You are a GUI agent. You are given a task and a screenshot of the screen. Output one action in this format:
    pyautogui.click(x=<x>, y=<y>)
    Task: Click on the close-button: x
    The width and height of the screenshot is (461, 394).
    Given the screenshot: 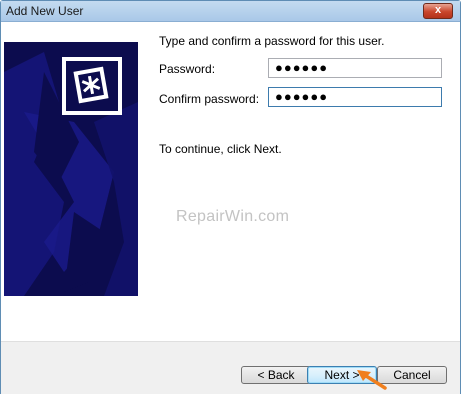 What is the action you would take?
    pyautogui.click(x=438, y=11)
    